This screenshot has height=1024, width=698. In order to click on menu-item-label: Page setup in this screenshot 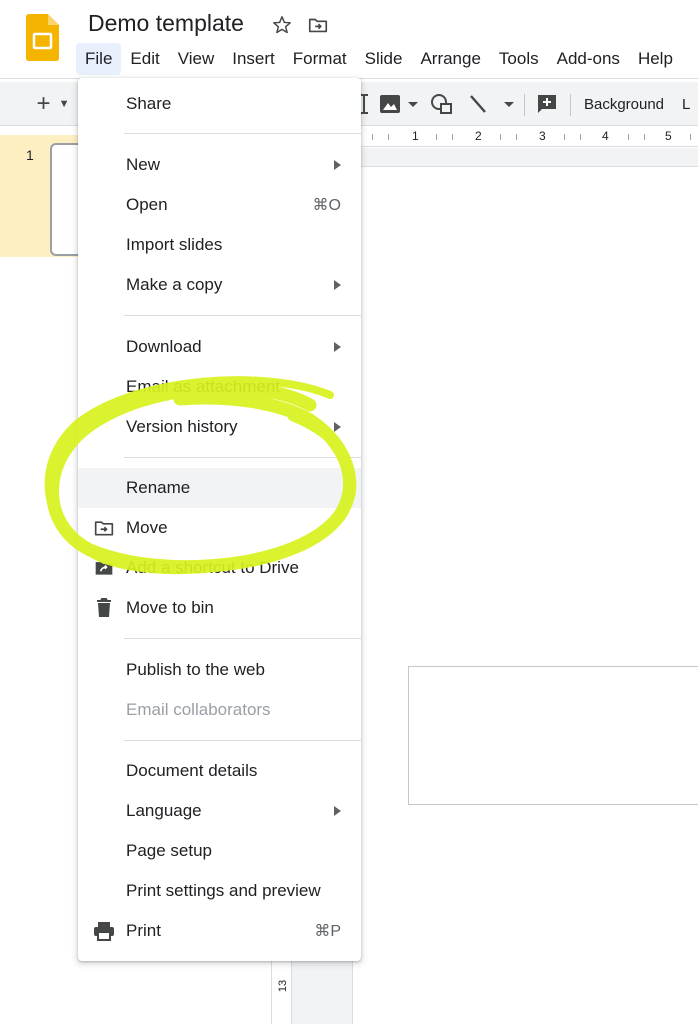, I will do `click(169, 850)`.